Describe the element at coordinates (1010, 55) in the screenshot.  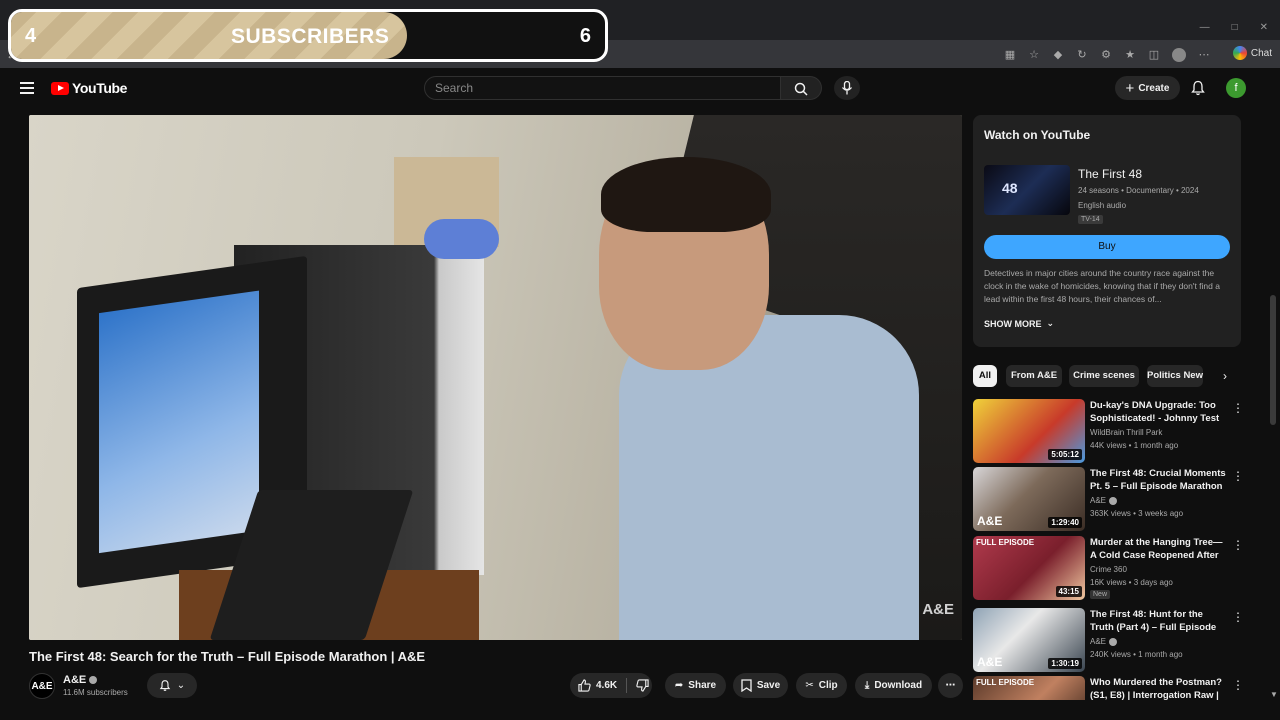
I see `install-app-icon: ▦` at that location.